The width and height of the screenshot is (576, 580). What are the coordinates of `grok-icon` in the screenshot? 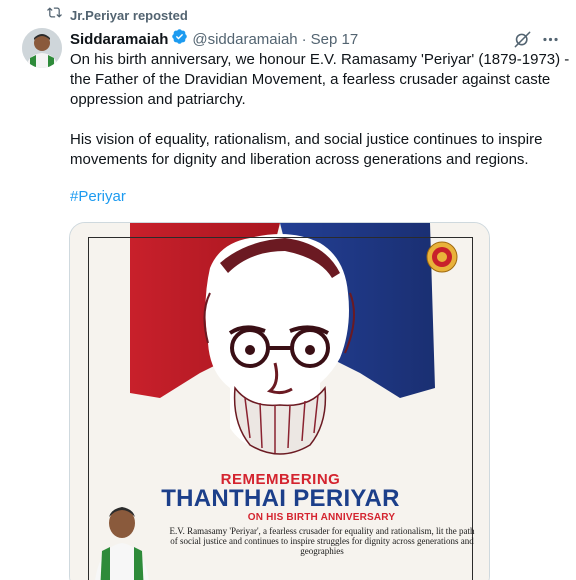 It's located at (522, 39).